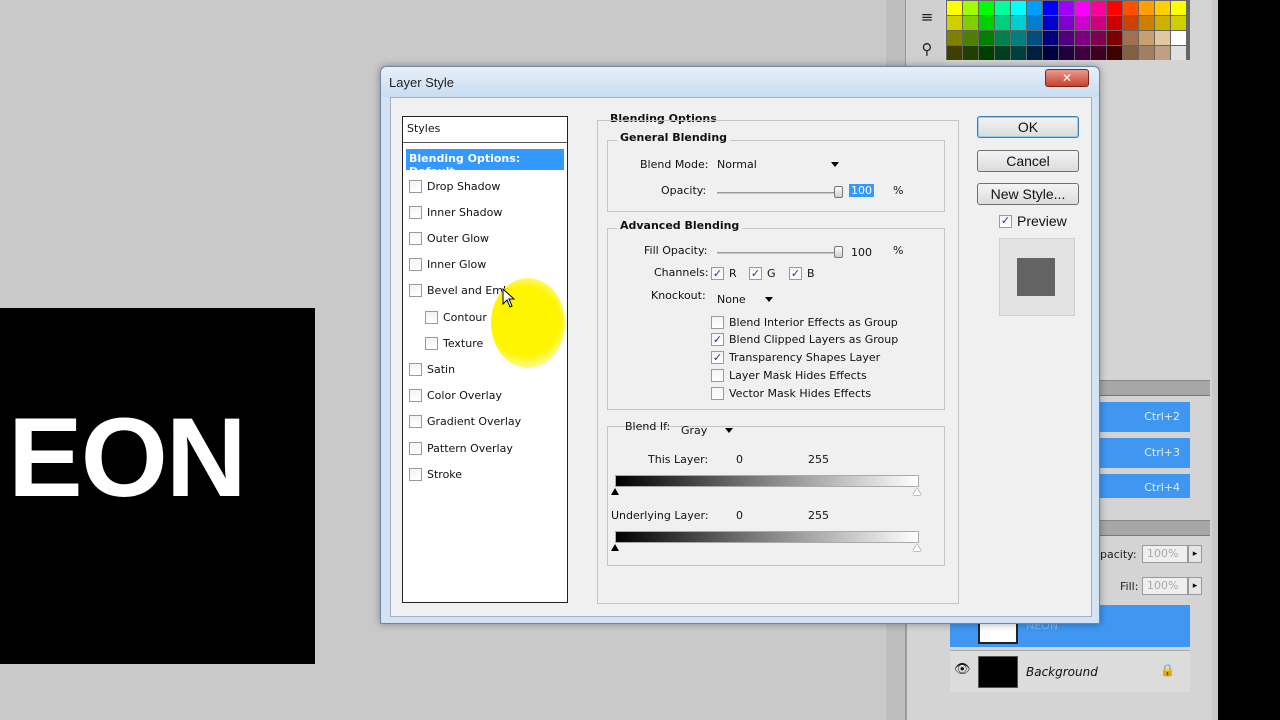 Image resolution: width=1280 pixels, height=720 pixels. I want to click on dialog-titlebar: Layer Style ✕, so click(740, 82).